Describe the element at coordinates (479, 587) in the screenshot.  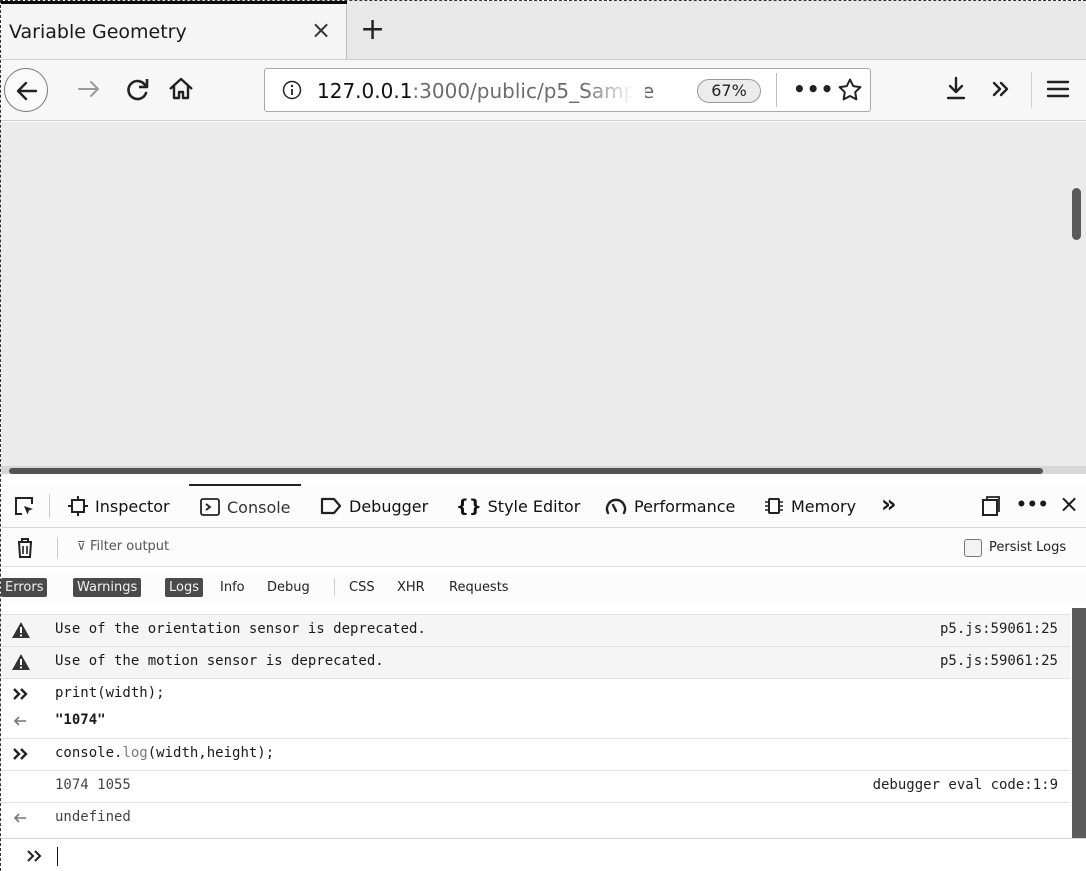
I see `filter-requests-button: Requests` at that location.